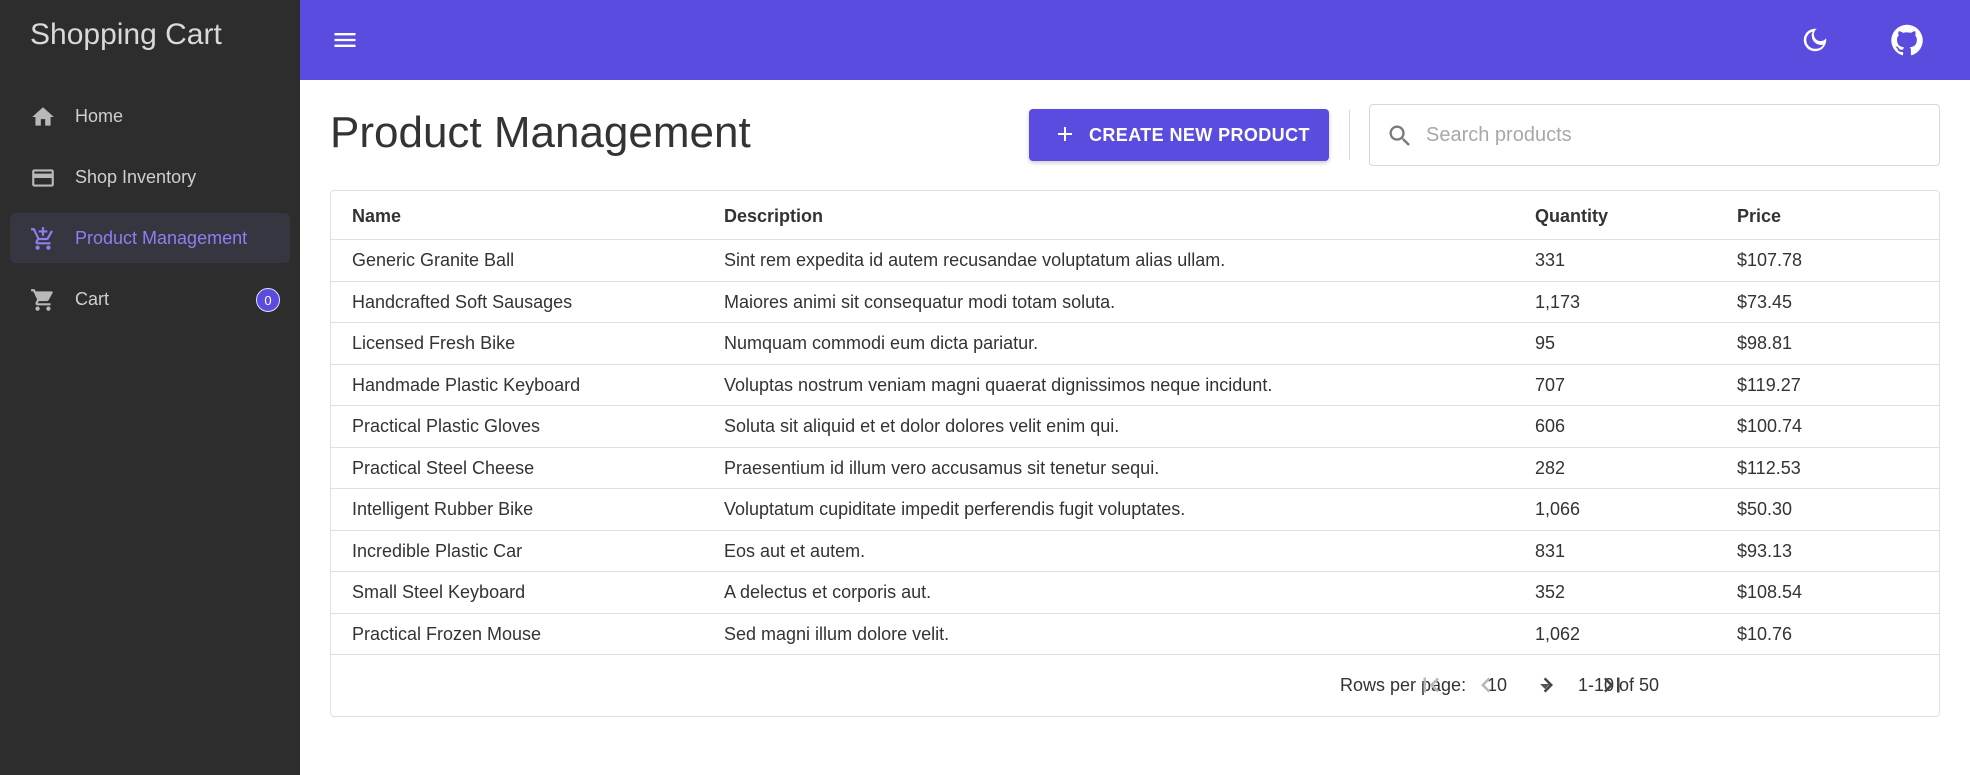  What do you see at coordinates (99, 116) in the screenshot?
I see `sidebar-item-label: Home` at bounding box center [99, 116].